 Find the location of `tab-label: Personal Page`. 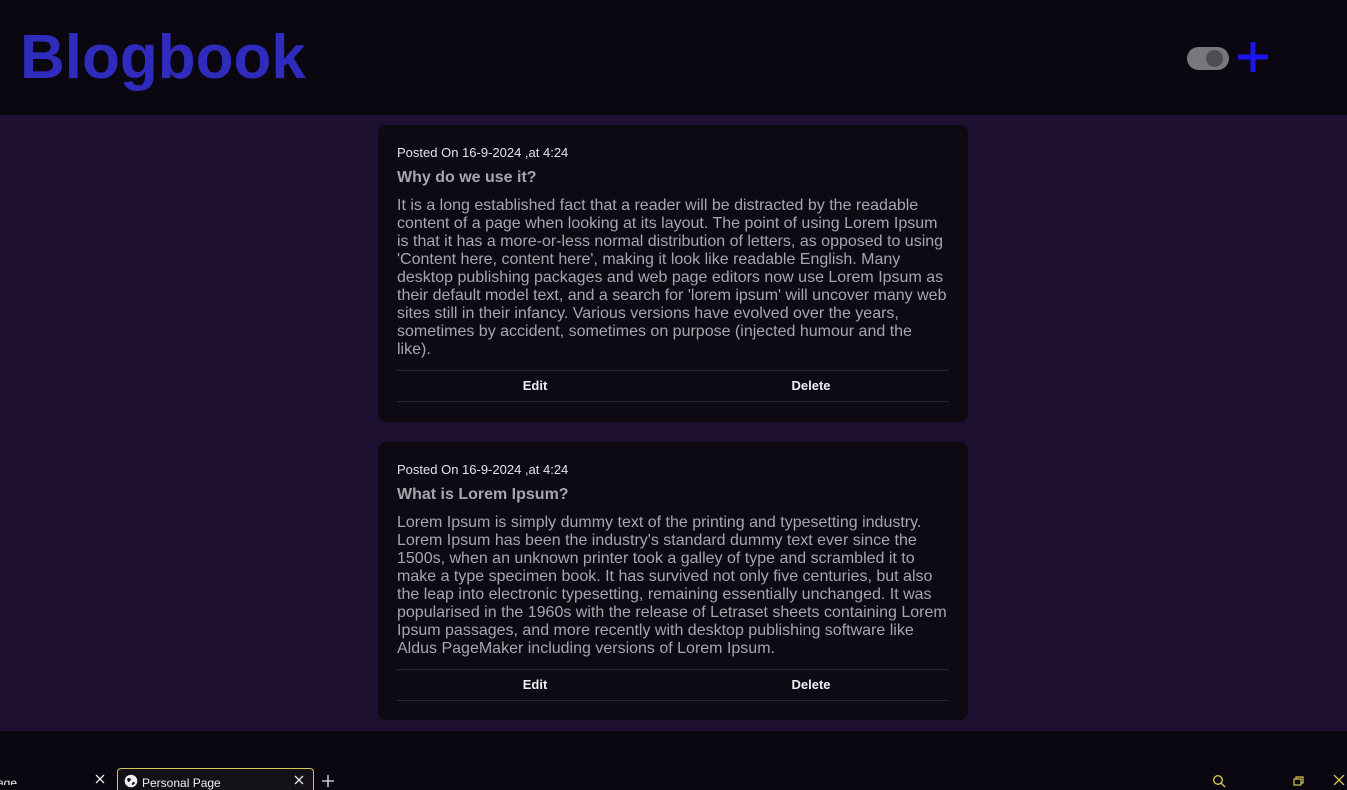

tab-label: Personal Page is located at coordinates (181, 783).